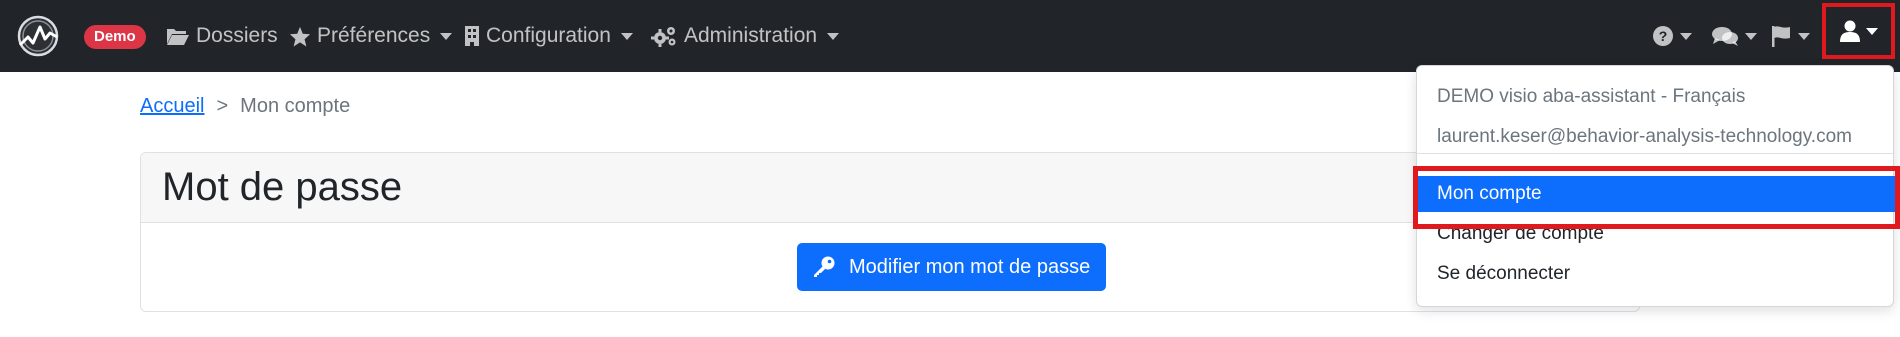 Image resolution: width=1900 pixels, height=337 pixels. What do you see at coordinates (1655, 153) in the screenshot?
I see `dropdown-divider` at bounding box center [1655, 153].